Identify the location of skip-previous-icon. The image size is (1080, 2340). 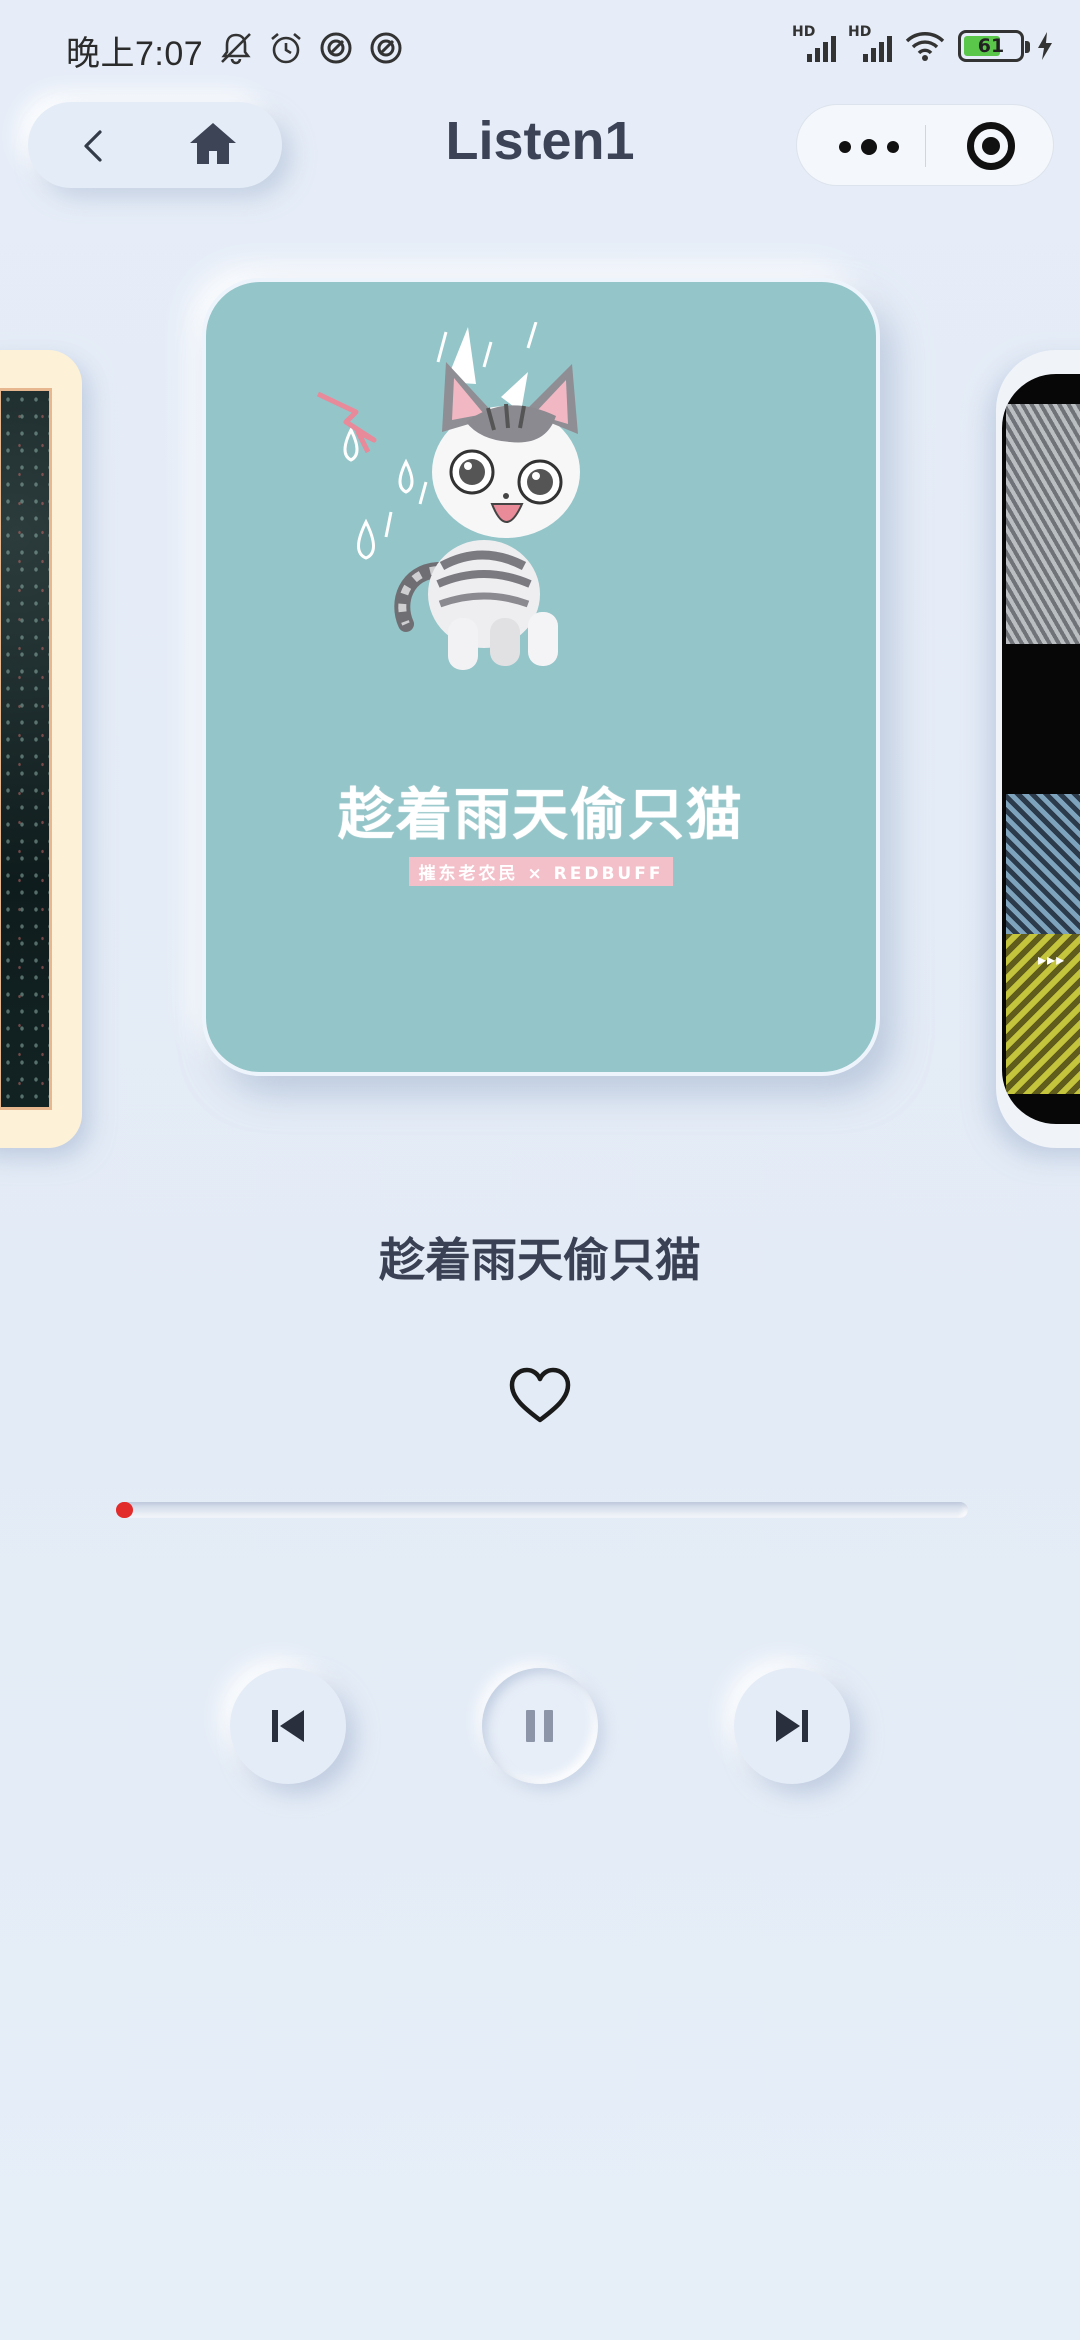
(288, 1726).